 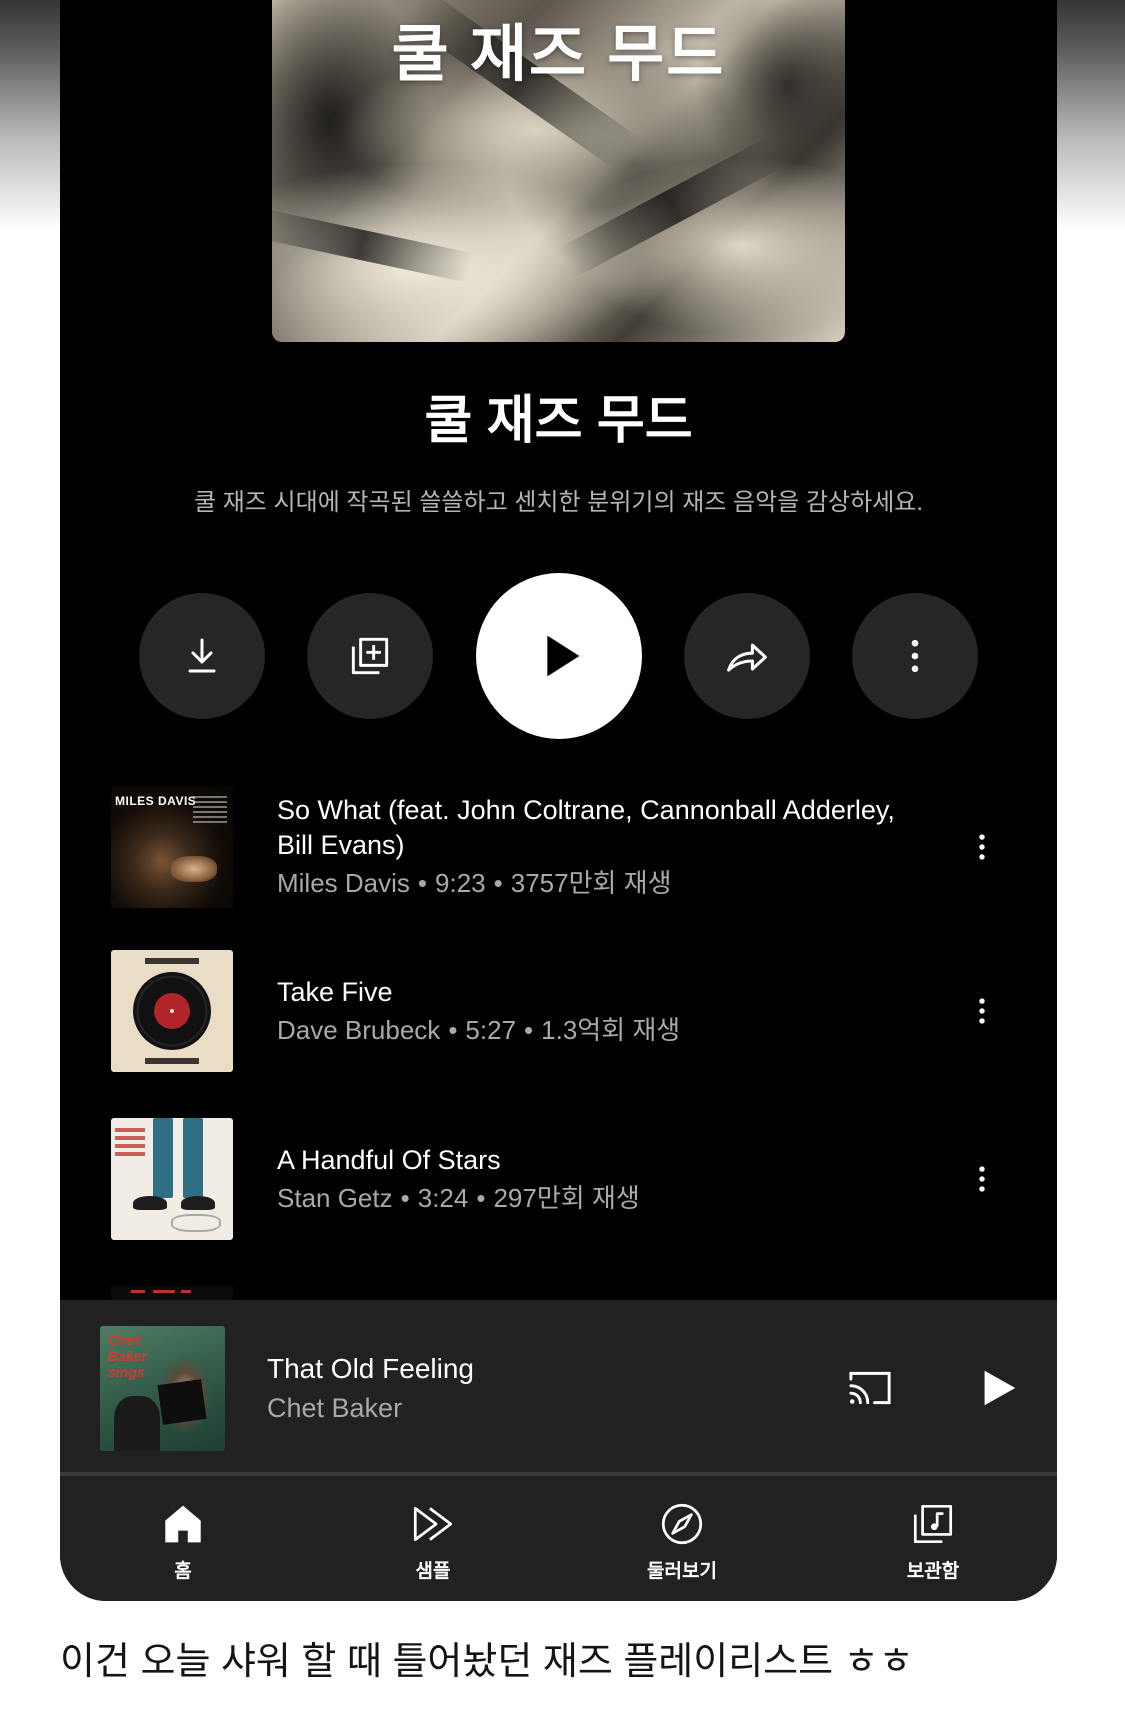 I want to click on track-artist: Stan Getz, so click(x=335, y=1197).